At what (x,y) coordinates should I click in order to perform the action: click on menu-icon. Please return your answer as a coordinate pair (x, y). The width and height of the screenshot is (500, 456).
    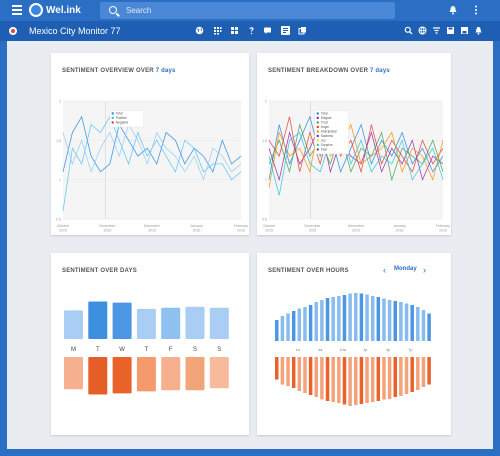
    Looking at the image, I should click on (17, 10).